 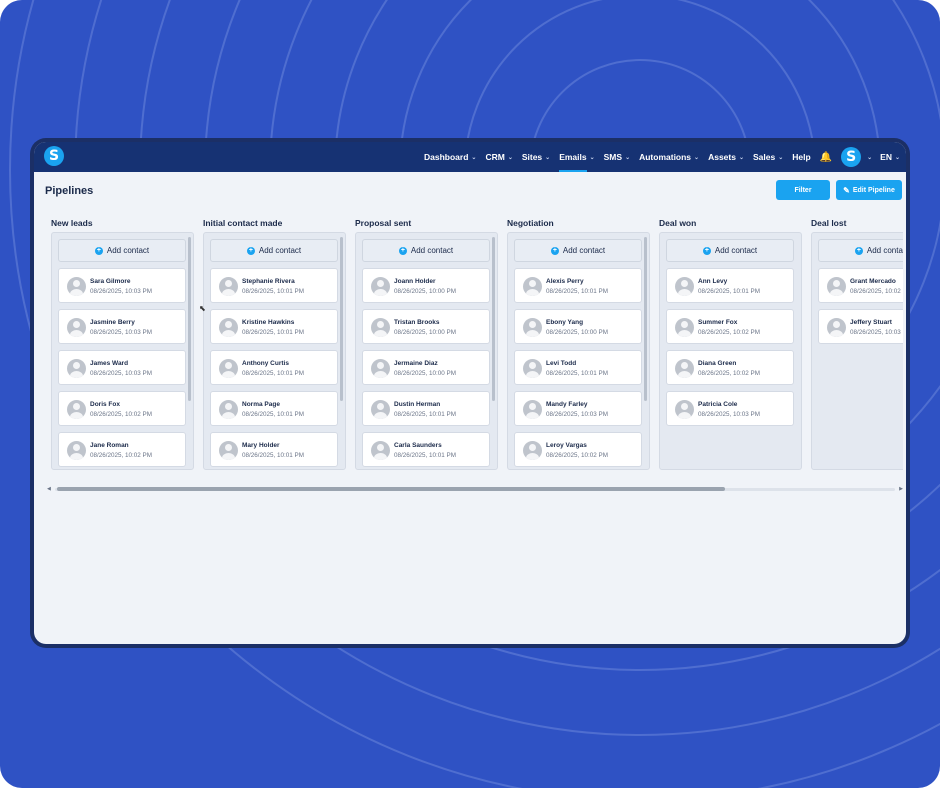 I want to click on contact-card: Alexis Perry 08/26/2025, 10:01 PM, so click(x=578, y=285).